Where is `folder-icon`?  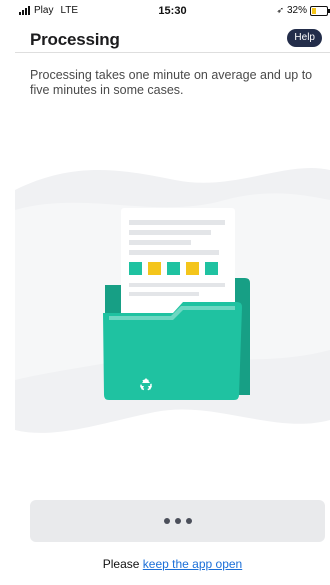 folder-icon is located at coordinates (176, 304).